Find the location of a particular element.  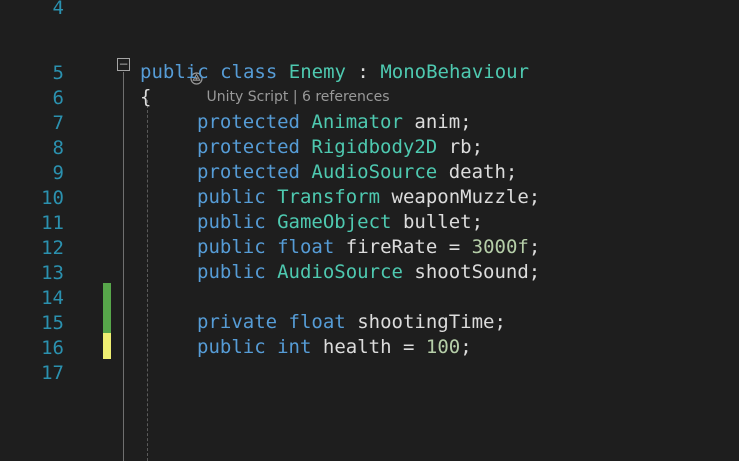

line-number-gutter: 4 5 6 7 8 9 10 11 12 13 14 15 16 17 is located at coordinates (47, 230).